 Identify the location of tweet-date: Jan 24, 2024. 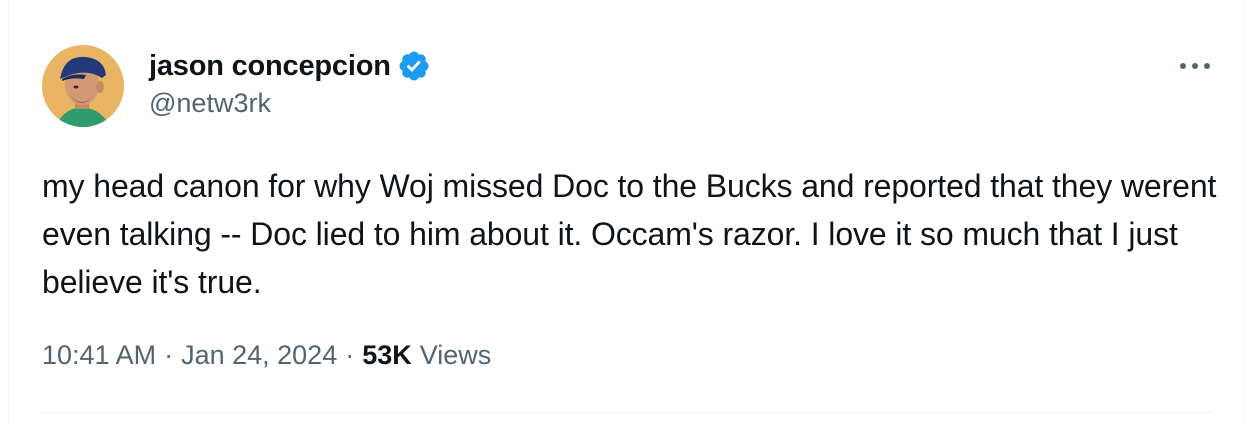
(259, 355).